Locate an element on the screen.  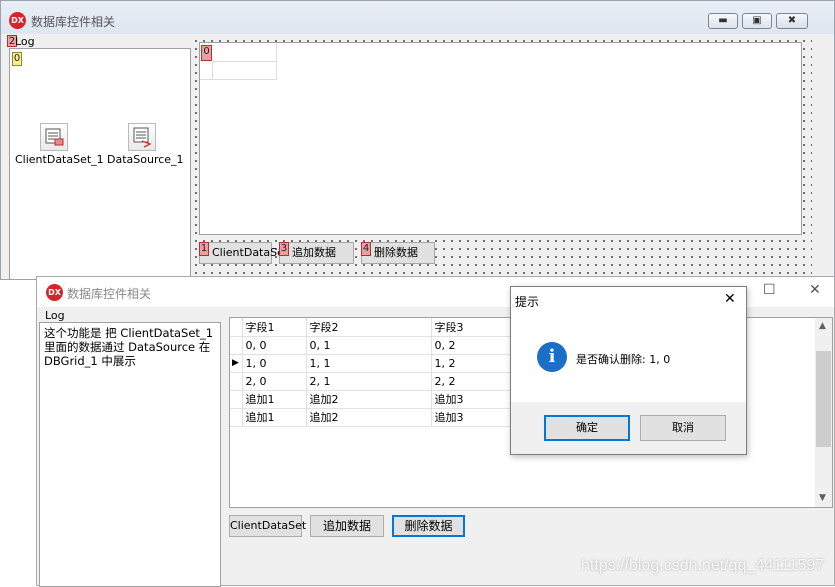
scrollbar-thumb is located at coordinates (823, 399).